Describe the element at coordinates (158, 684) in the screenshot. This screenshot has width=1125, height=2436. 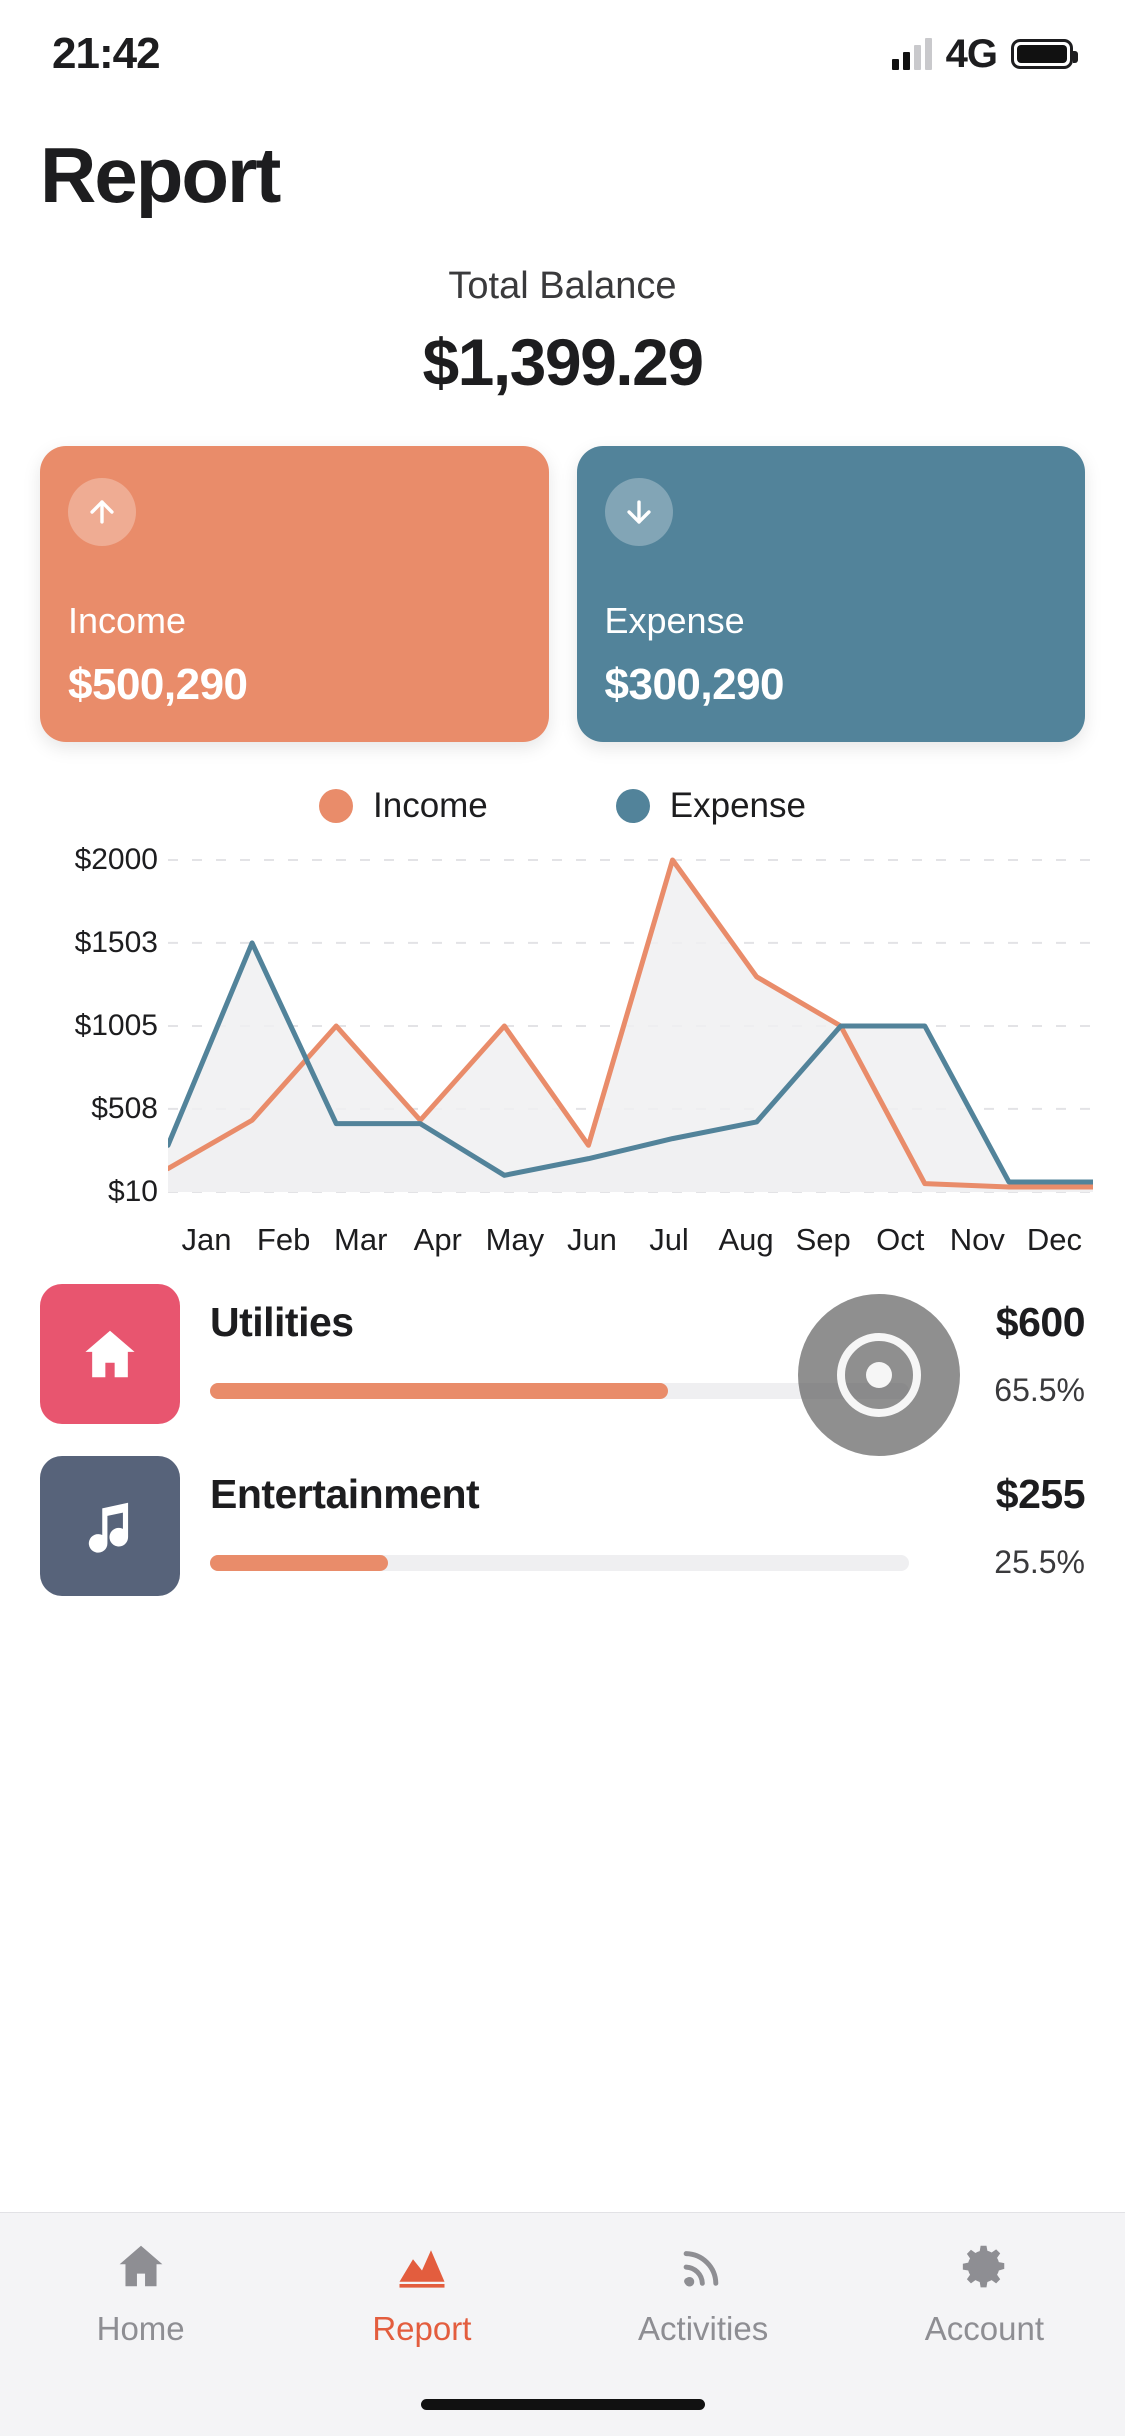
I see `income-card-value: $500,290` at that location.